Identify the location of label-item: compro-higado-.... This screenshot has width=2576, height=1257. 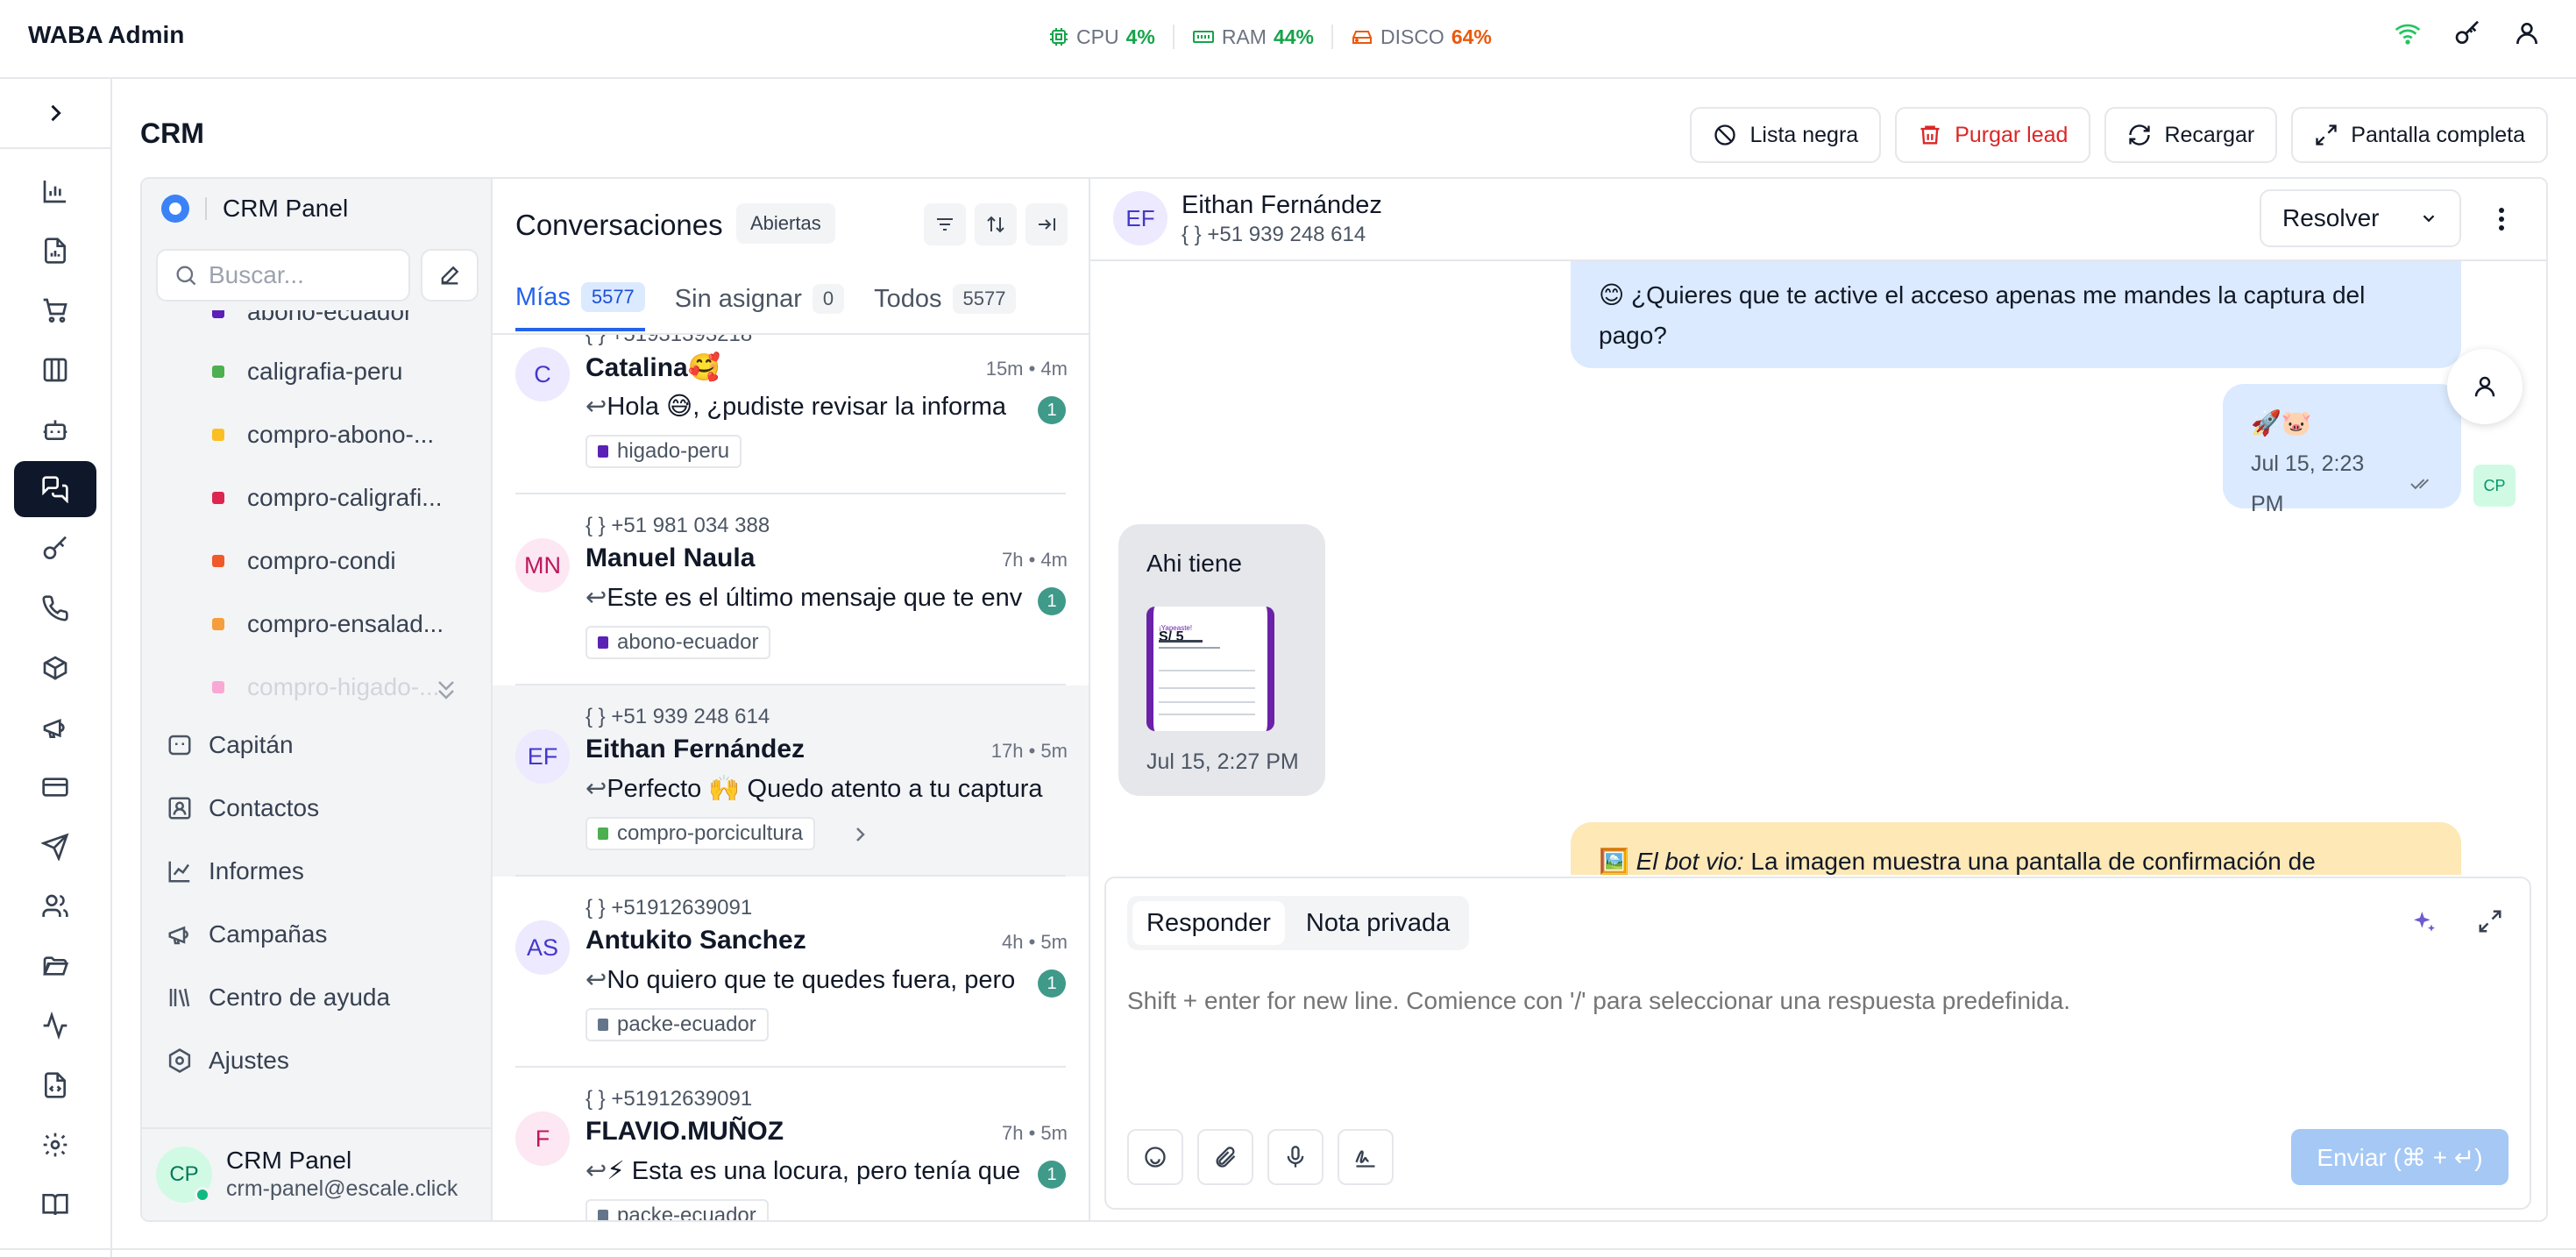
(326, 687).